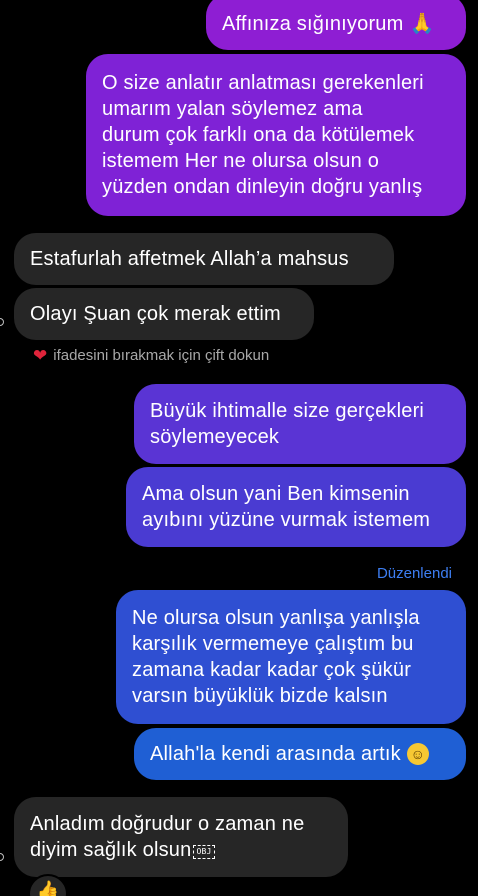 The width and height of the screenshot is (478, 896). I want to click on message-bubble-incoming: Estafurlah affetmek Allah’a mahsus, so click(204, 259).